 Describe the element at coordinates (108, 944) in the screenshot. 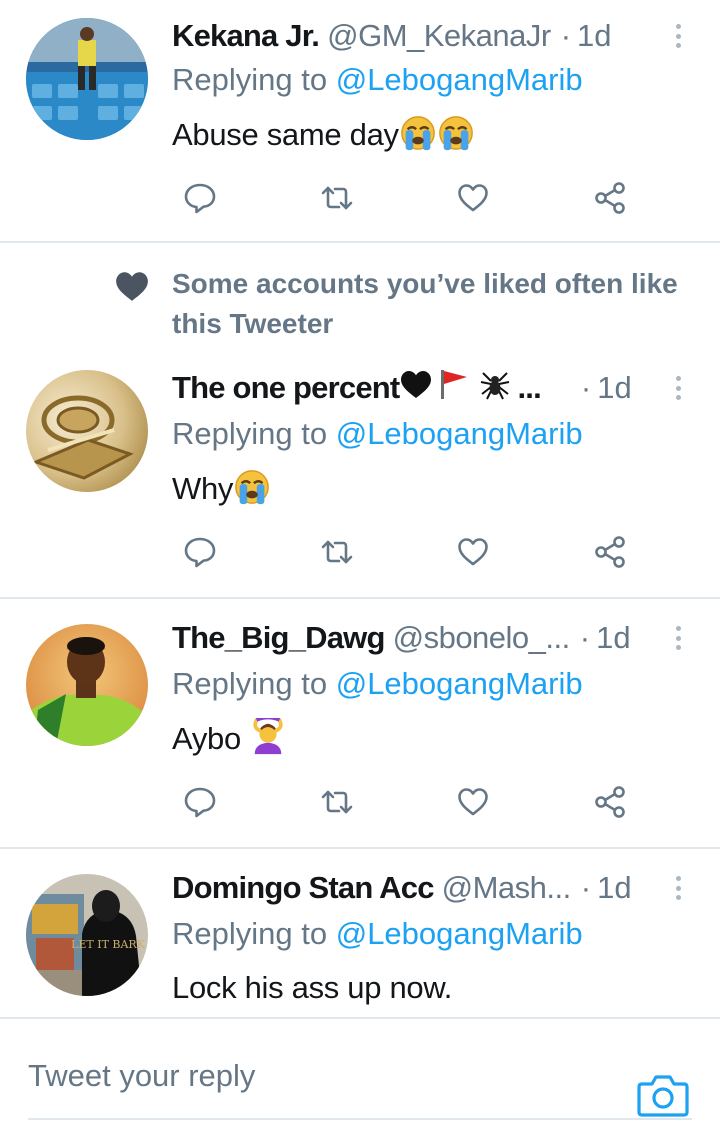

I see `avatar-text: LET IT BARK` at that location.